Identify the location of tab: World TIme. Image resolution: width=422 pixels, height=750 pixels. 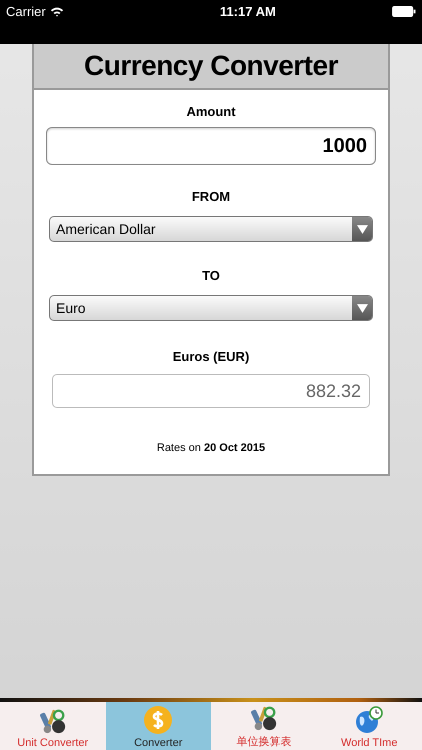
(369, 726).